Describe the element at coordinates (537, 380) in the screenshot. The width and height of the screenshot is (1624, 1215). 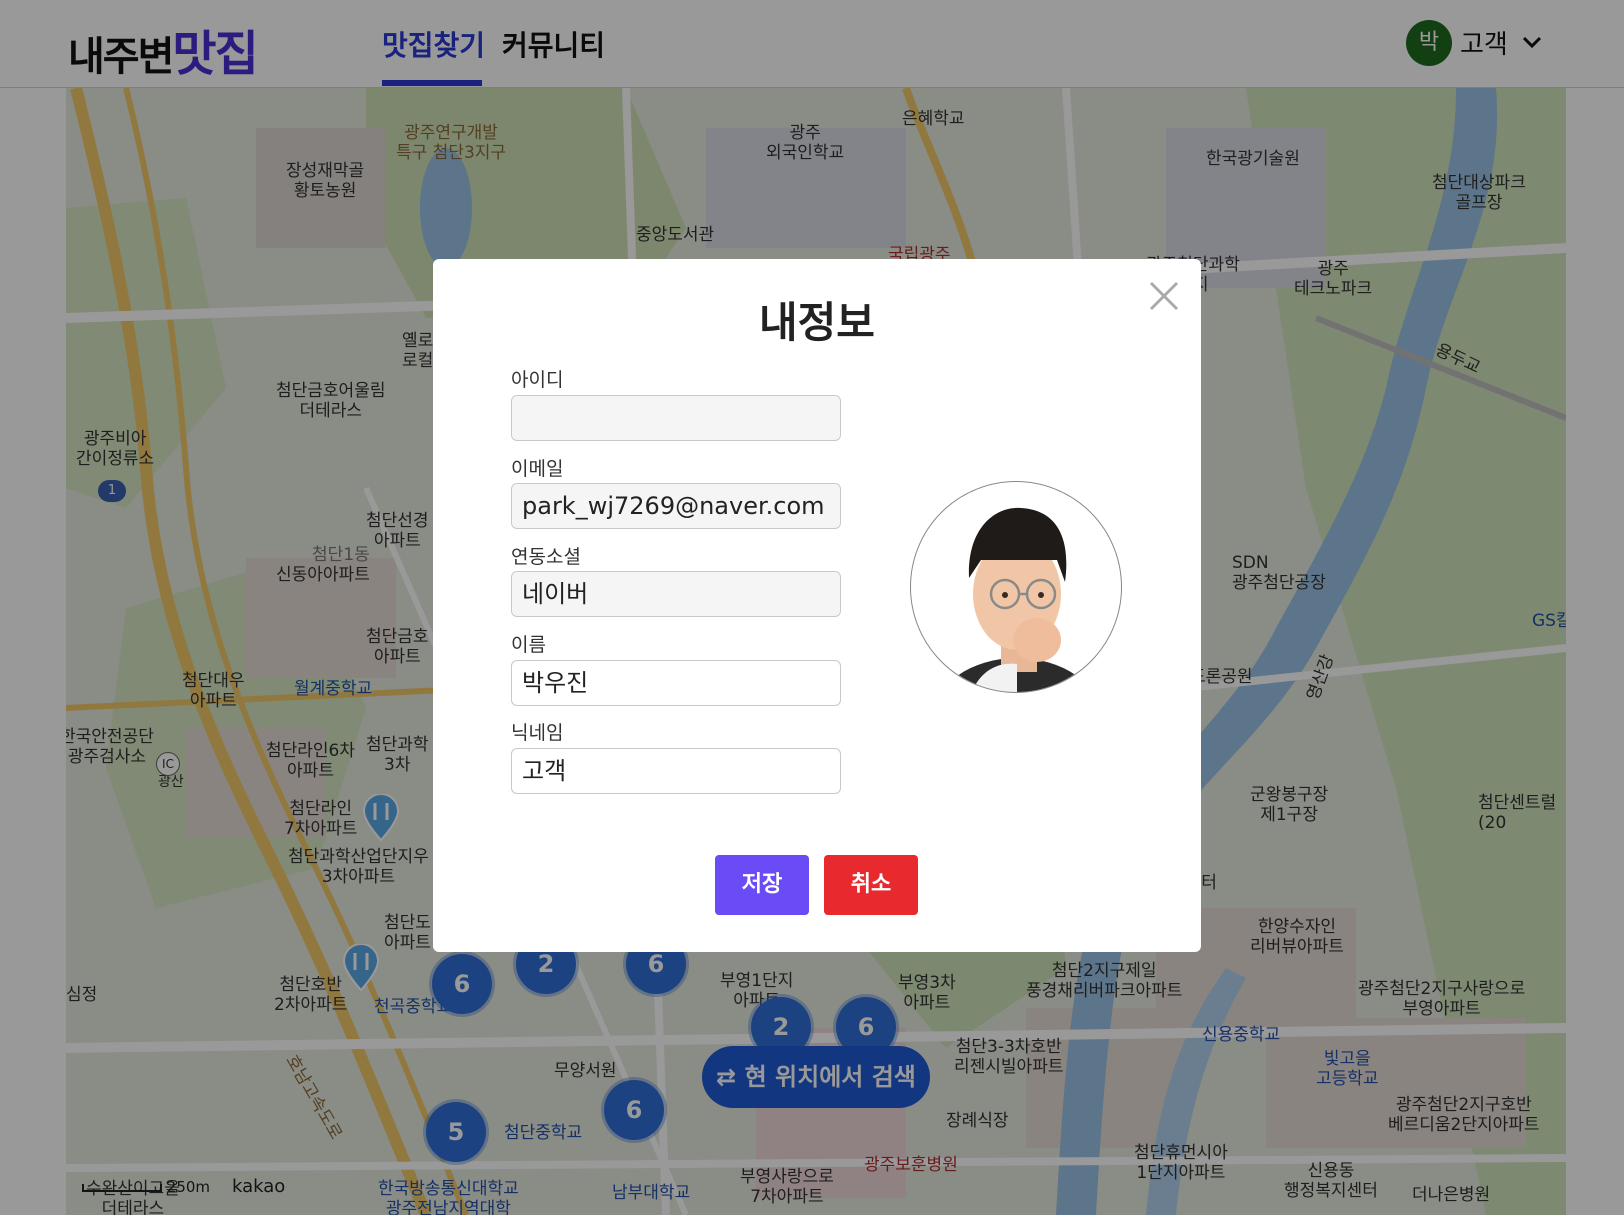
I see `id-label: 아이디` at that location.